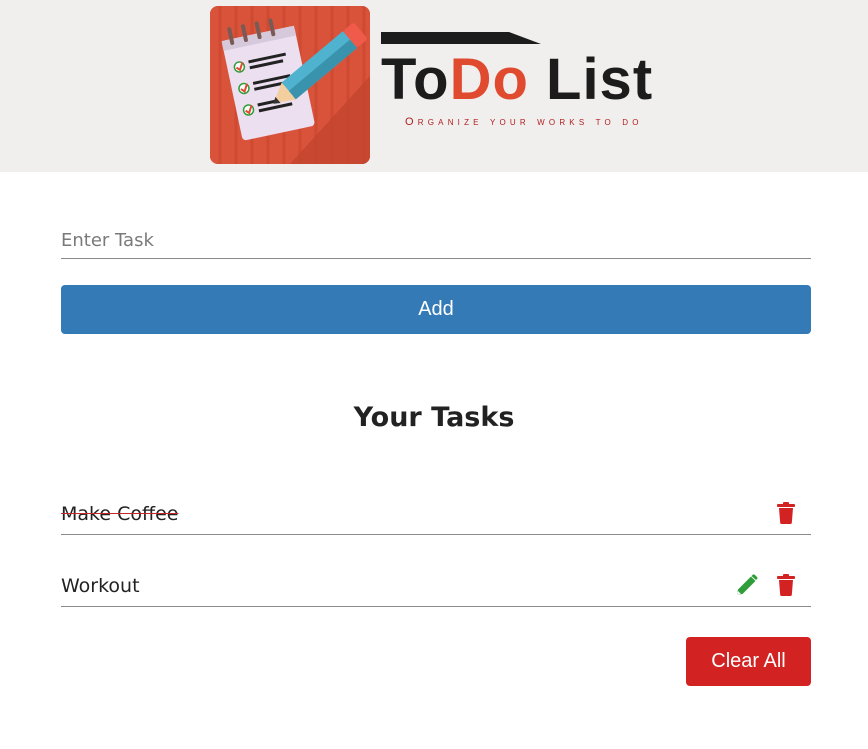 Image resolution: width=868 pixels, height=749 pixels. I want to click on logo-word-to: To, so click(415, 79).